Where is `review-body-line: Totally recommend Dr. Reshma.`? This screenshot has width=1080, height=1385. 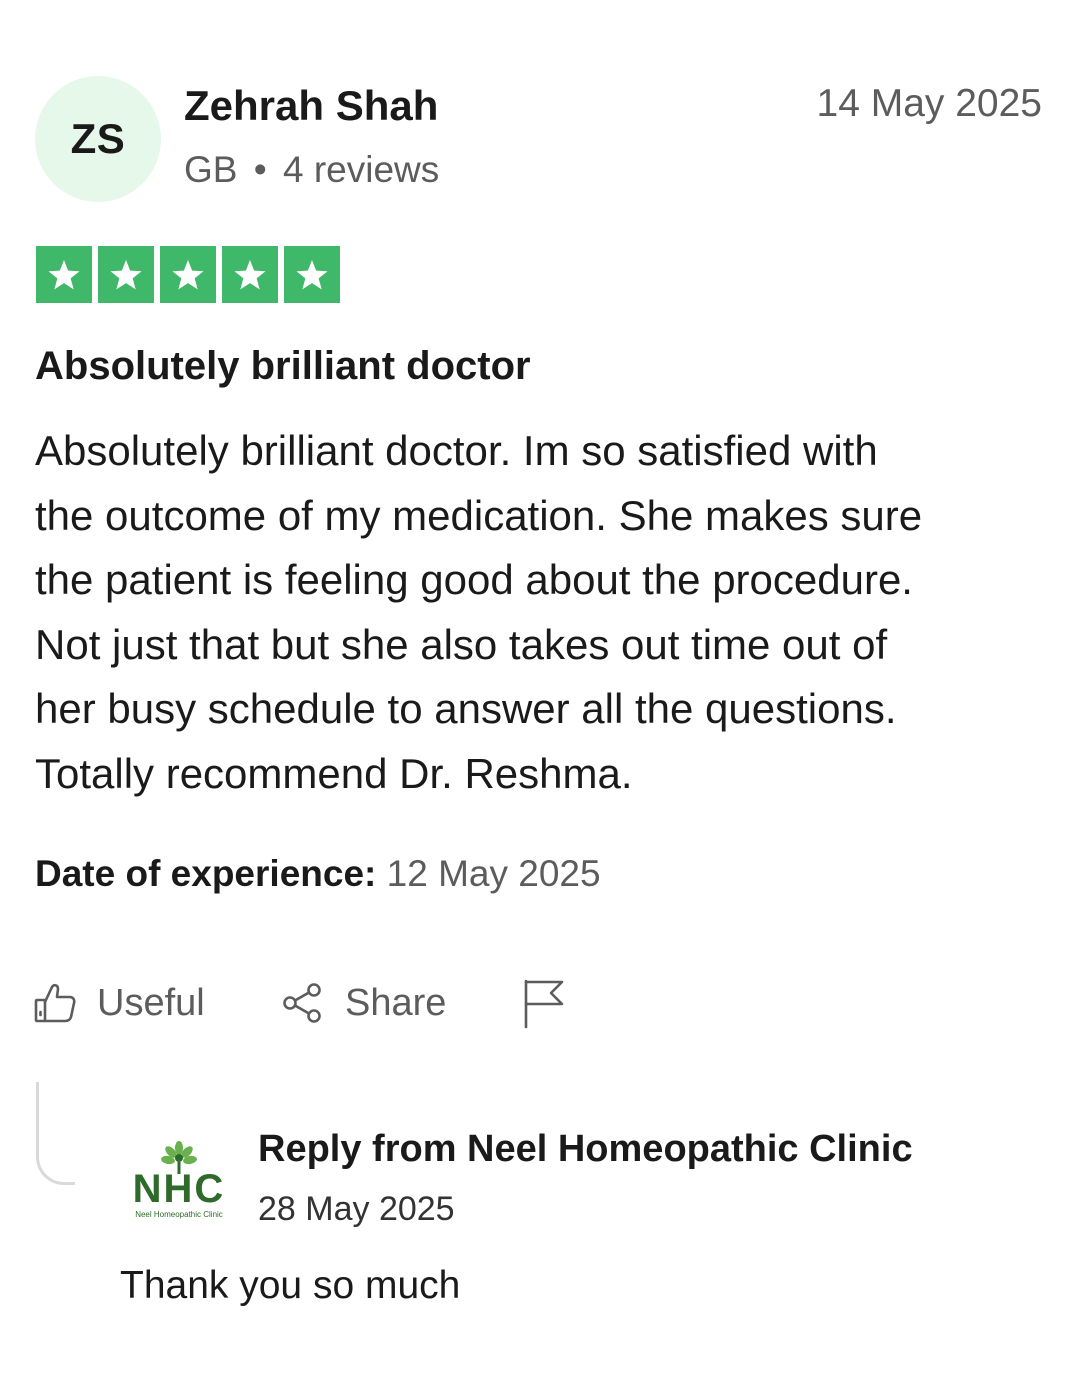 review-body-line: Totally recommend Dr. Reshma. is located at coordinates (334, 773).